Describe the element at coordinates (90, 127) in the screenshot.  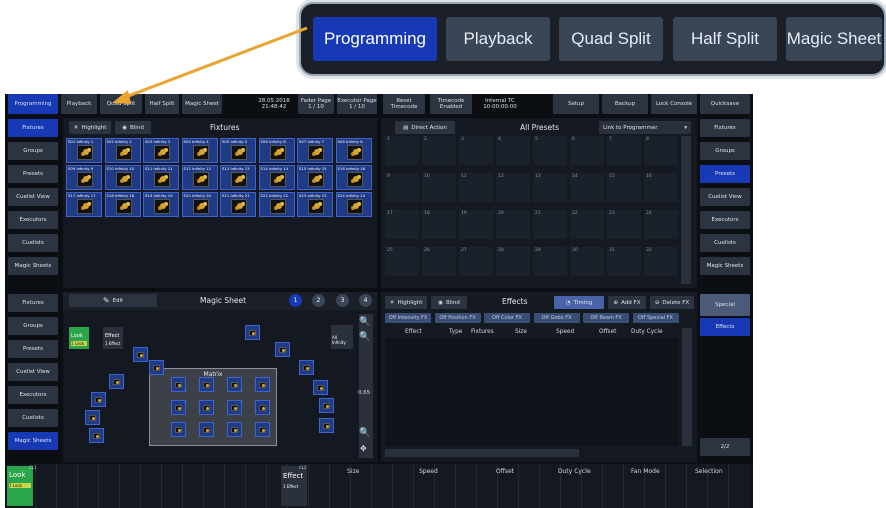
I see `fixtures-highlight-button: ☀ Highlight` at that location.